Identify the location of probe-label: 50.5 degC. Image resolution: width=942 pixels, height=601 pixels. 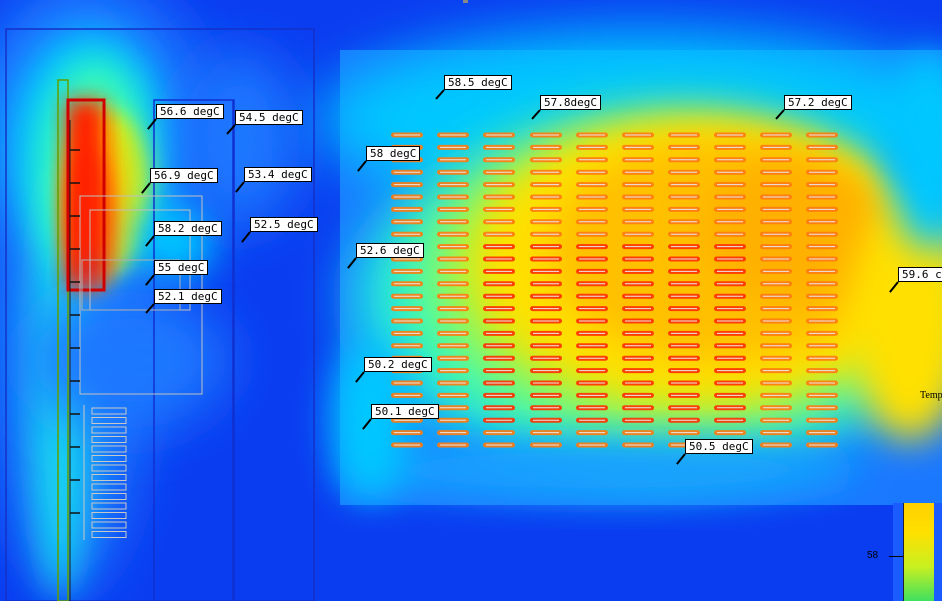
(719, 446).